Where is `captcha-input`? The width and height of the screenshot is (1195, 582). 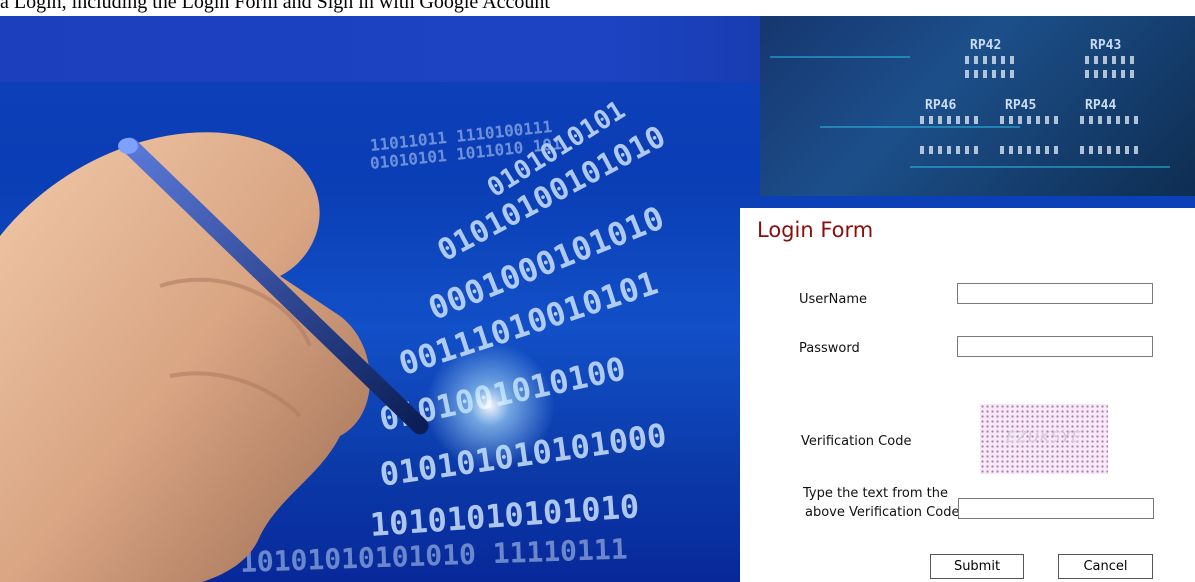
captcha-input is located at coordinates (1056, 508).